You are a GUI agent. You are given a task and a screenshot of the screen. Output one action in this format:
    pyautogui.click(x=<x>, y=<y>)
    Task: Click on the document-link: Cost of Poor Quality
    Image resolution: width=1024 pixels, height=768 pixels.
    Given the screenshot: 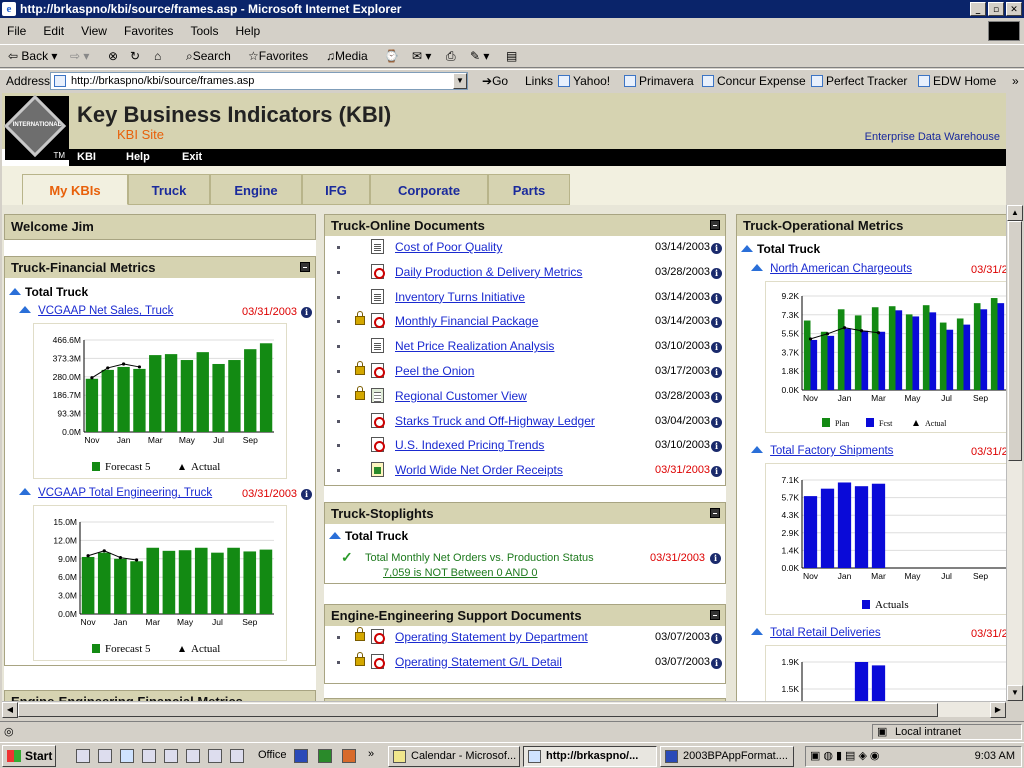 What is the action you would take?
    pyautogui.click(x=448, y=247)
    